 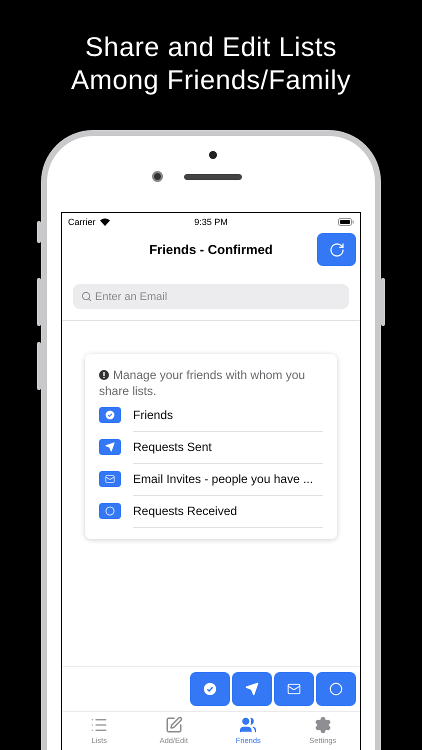 I want to click on refresh-icon, so click(x=336, y=250).